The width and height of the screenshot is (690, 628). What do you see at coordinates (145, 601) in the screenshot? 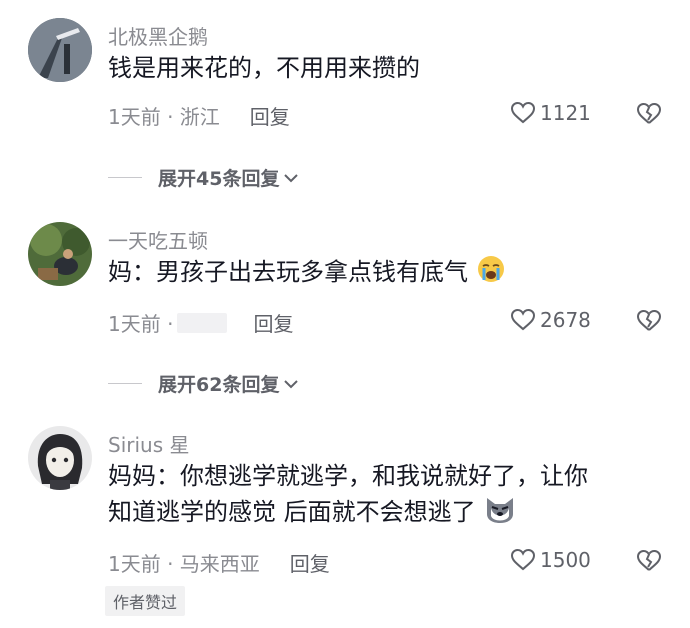
I see `author-liked-badge: 作者赞过` at bounding box center [145, 601].